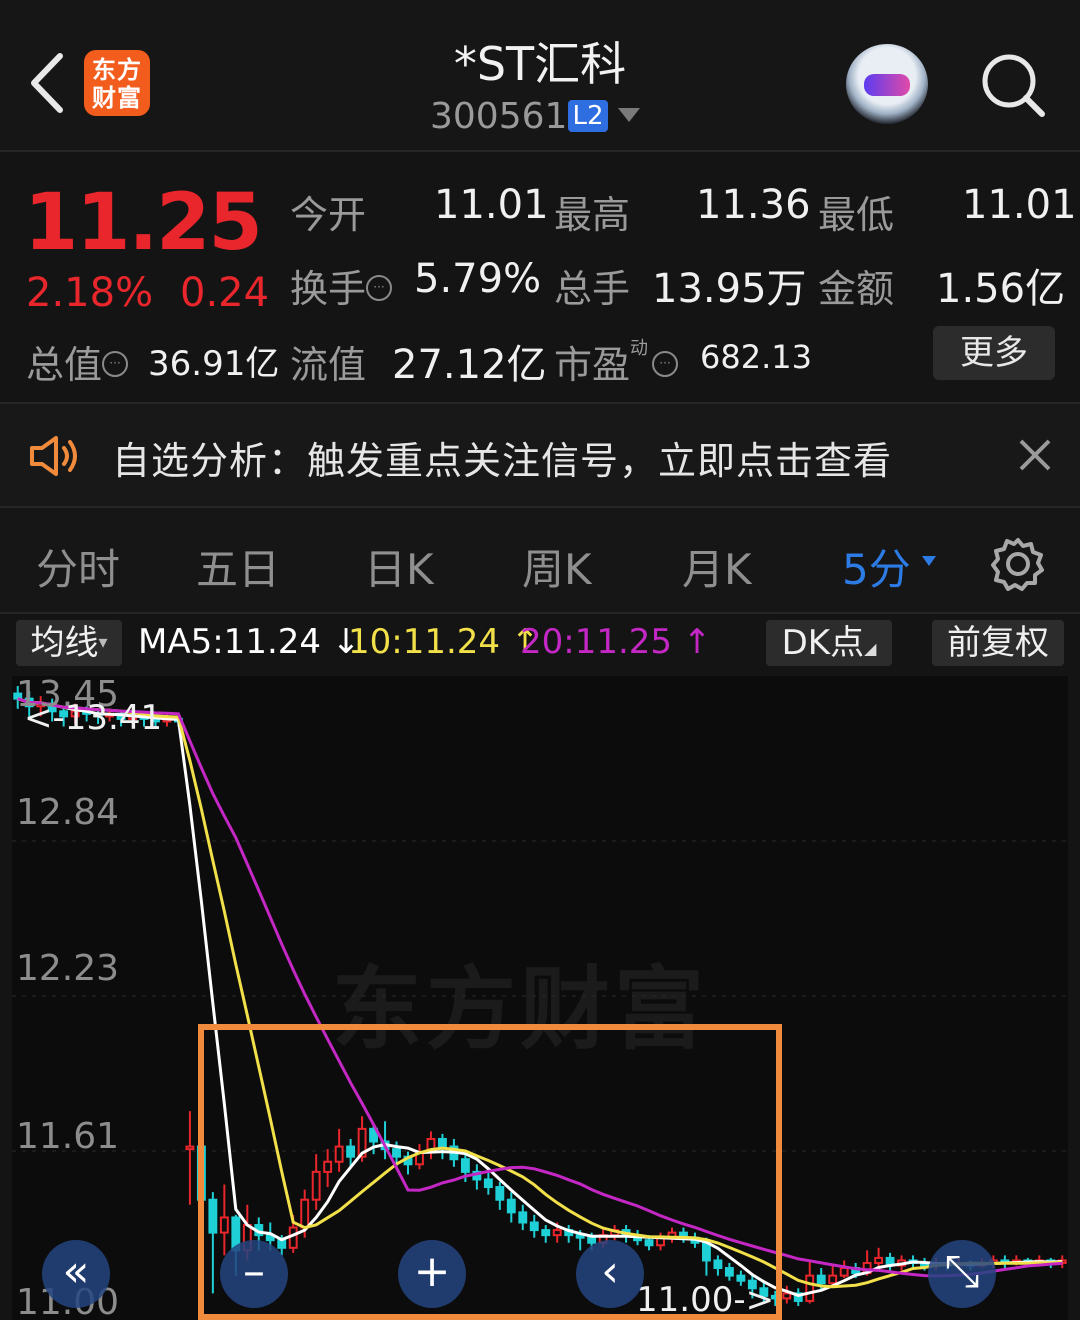 Image resolution: width=1080 pixels, height=1320 pixels. Describe the element at coordinates (328, 289) in the screenshot. I see `turnover-label-text: 换手` at that location.